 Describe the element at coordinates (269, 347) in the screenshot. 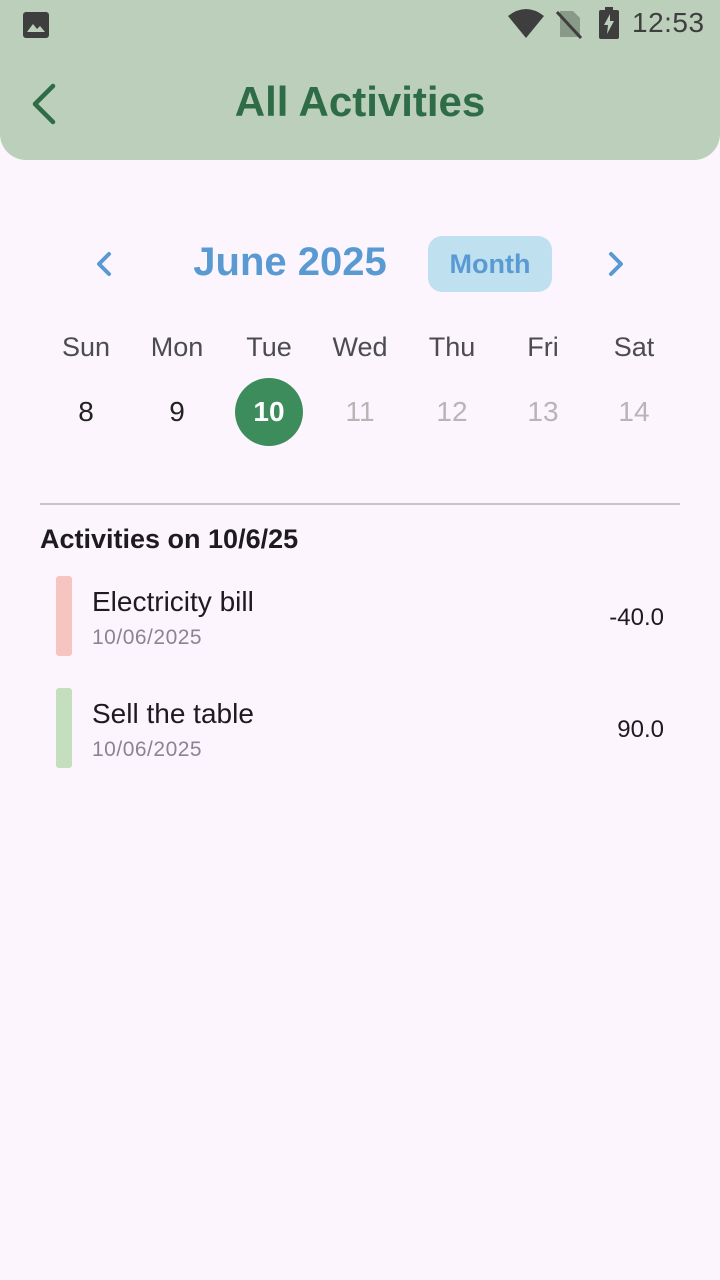

I see `weekday-label: Tue` at that location.